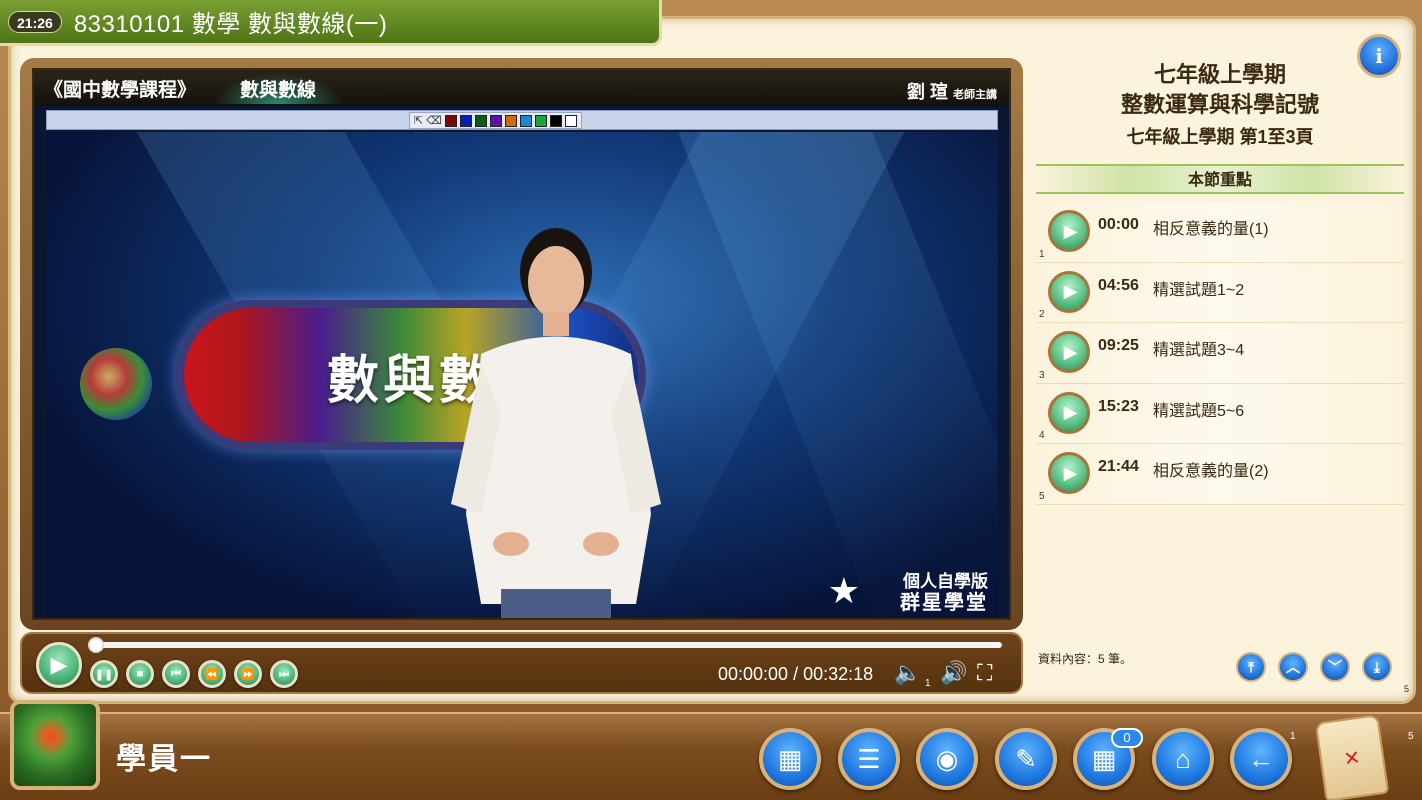 Image resolution: width=1422 pixels, height=800 pixels. I want to click on volume-up-icon: 🔊, so click(953, 673).